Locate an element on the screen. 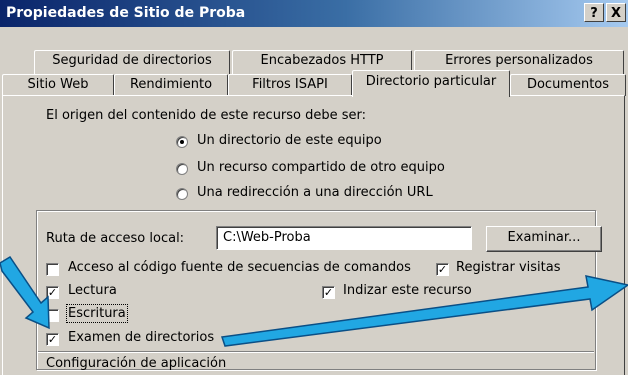 The image size is (628, 375). tab-seguridad-directorios: Seguridad de directorios is located at coordinates (132, 62).